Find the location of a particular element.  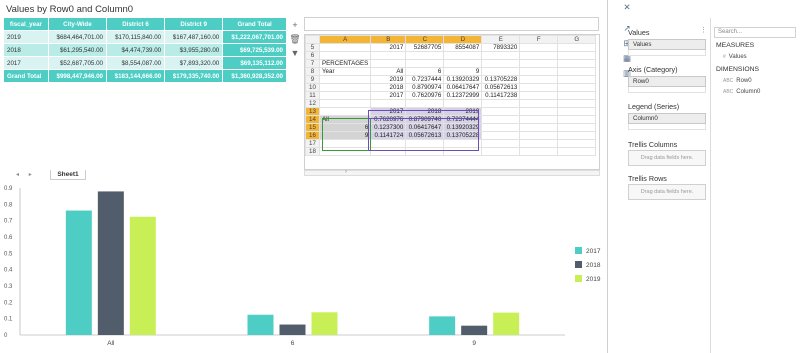

column-header: F is located at coordinates (539, 39).